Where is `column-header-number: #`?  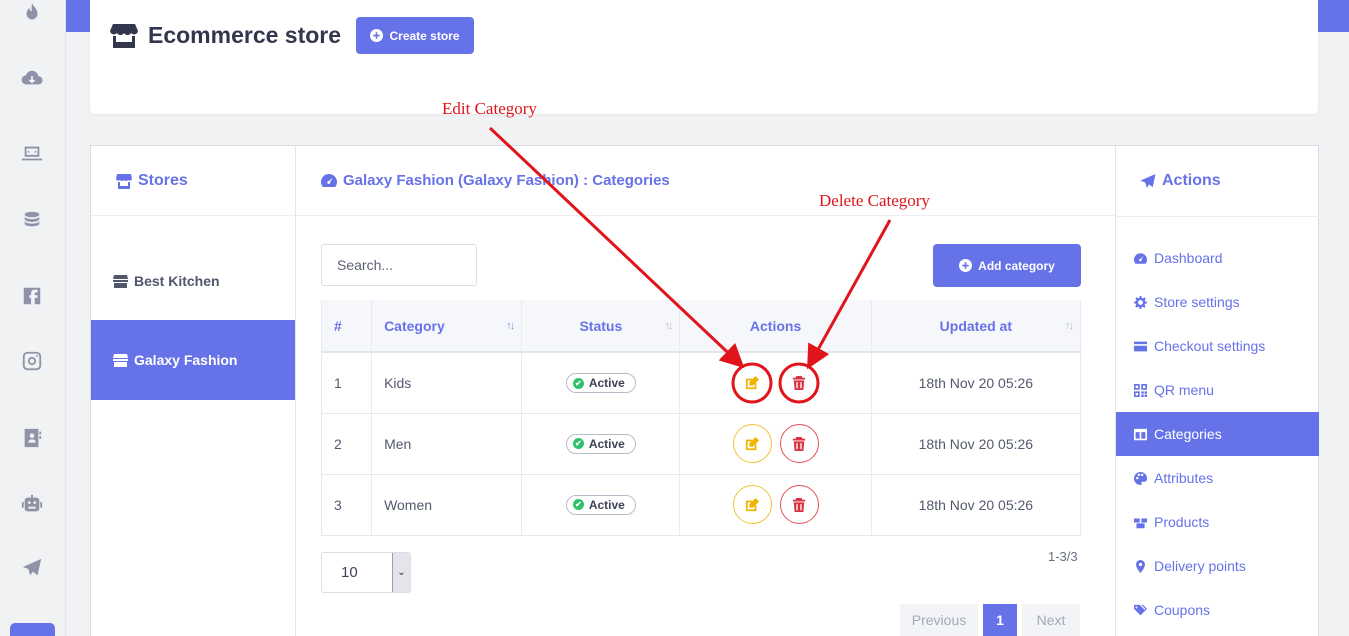
column-header-number: # is located at coordinates (346, 326).